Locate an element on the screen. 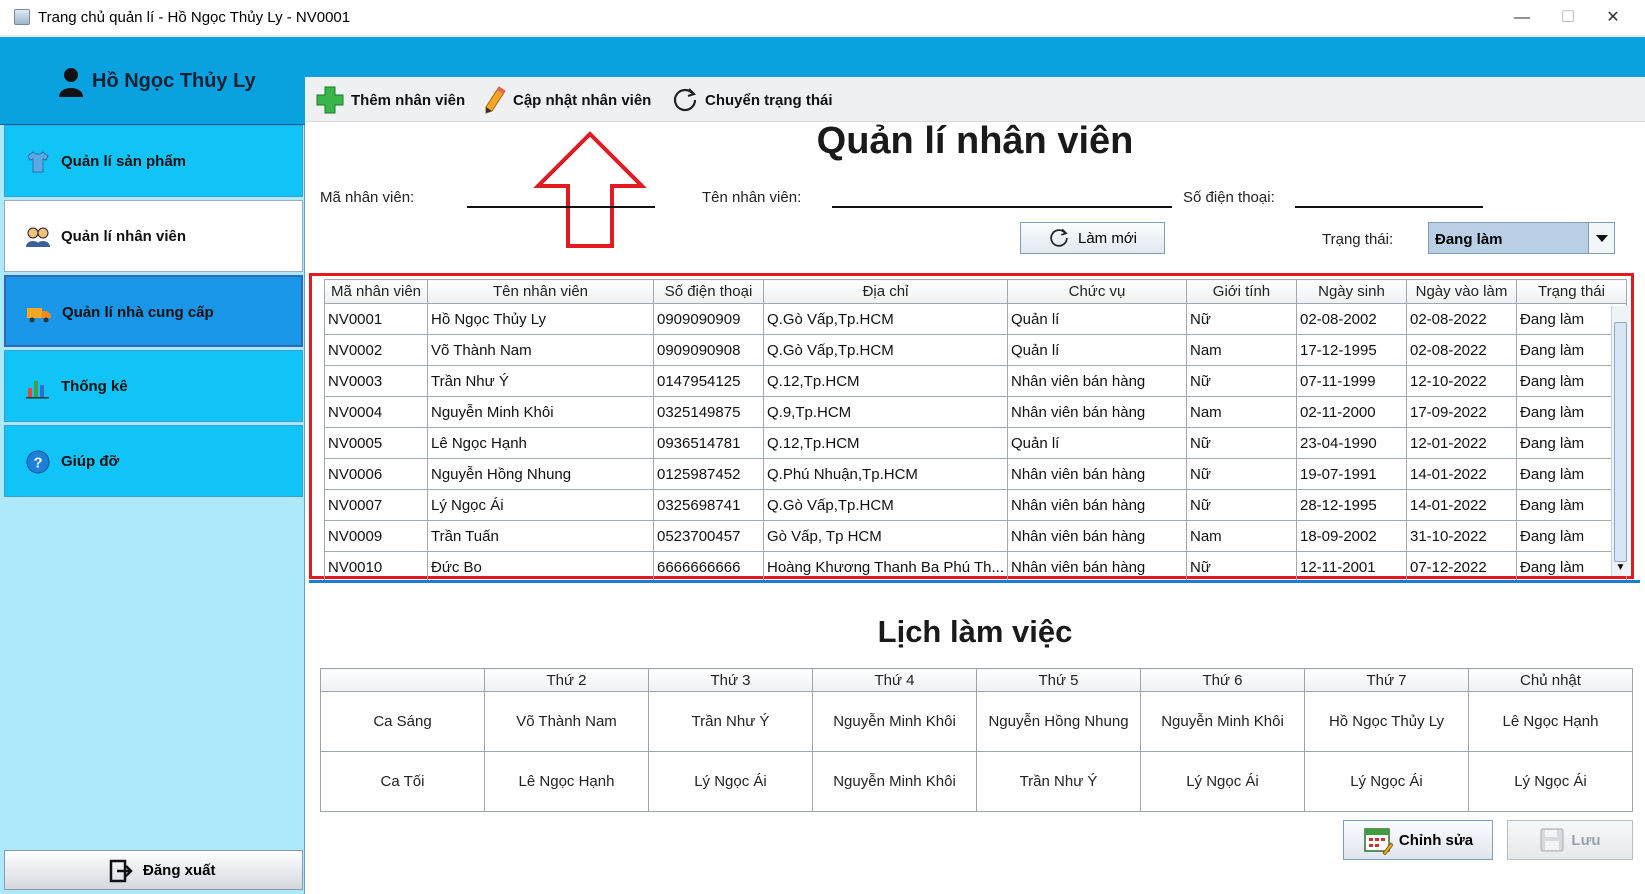  table-cell: 02-08-2002 is located at coordinates (1351, 319).